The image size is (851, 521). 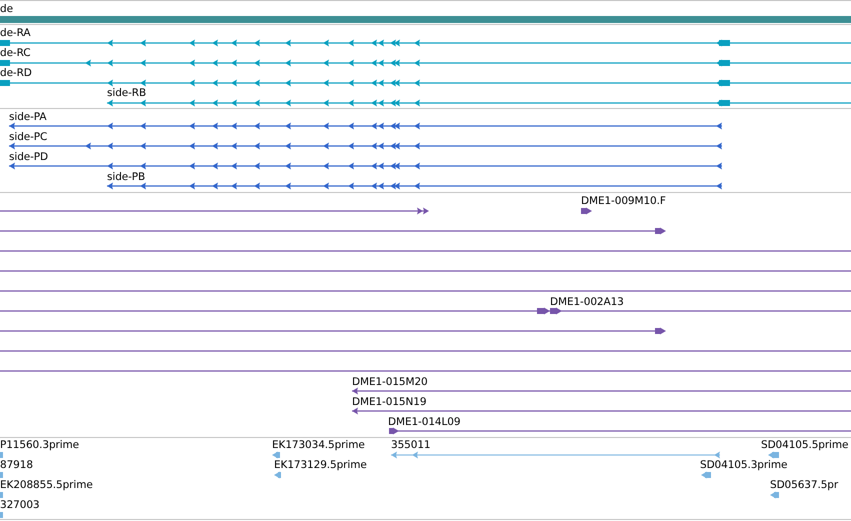 What do you see at coordinates (28, 137) in the screenshot?
I see `feature-label: side-PC` at bounding box center [28, 137].